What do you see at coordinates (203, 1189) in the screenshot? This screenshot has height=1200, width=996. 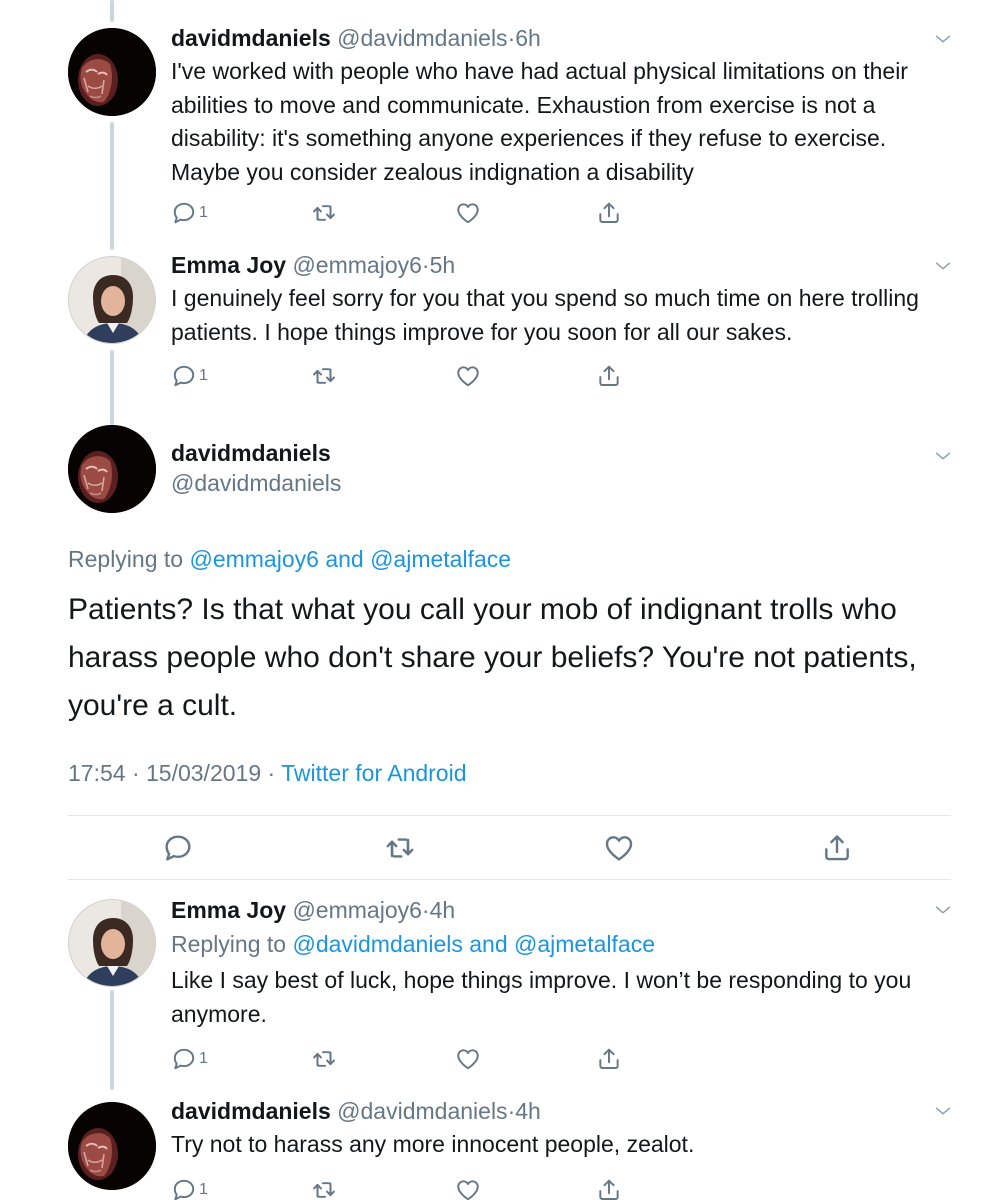 I see `reply-count: 1` at bounding box center [203, 1189].